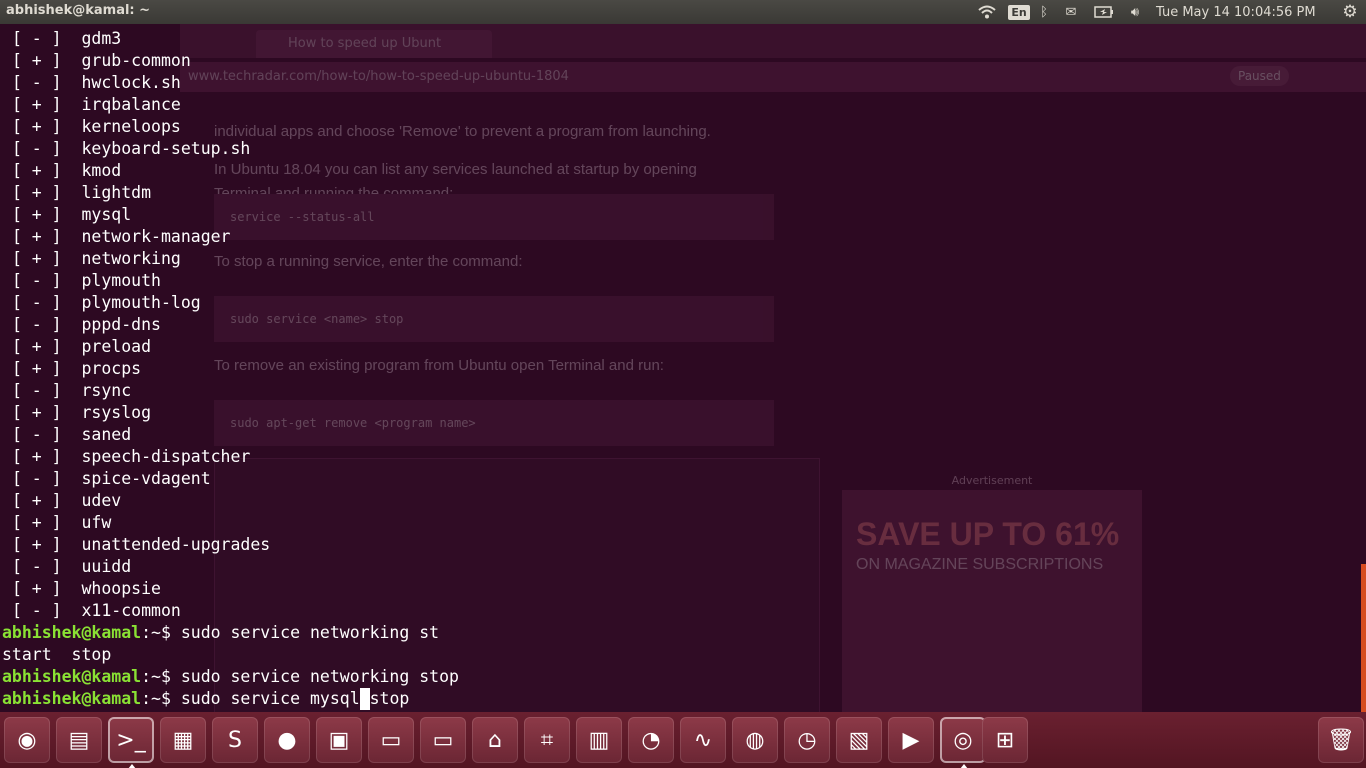 The width and height of the screenshot is (1366, 768). What do you see at coordinates (1019, 12) in the screenshot?
I see `keyboard-layout-icon: En` at bounding box center [1019, 12].